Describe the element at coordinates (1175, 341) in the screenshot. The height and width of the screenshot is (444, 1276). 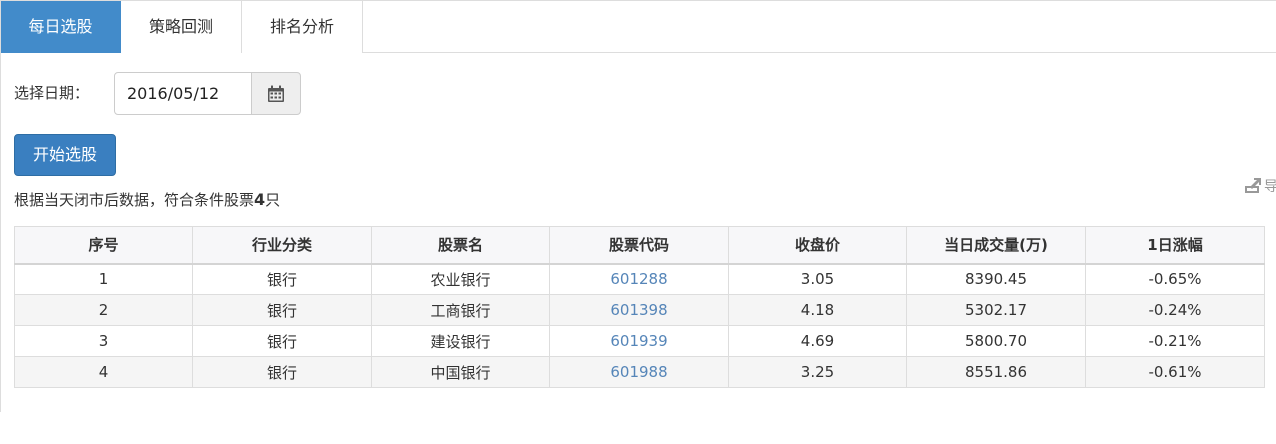
I see `cell-change: -0.21%` at that location.